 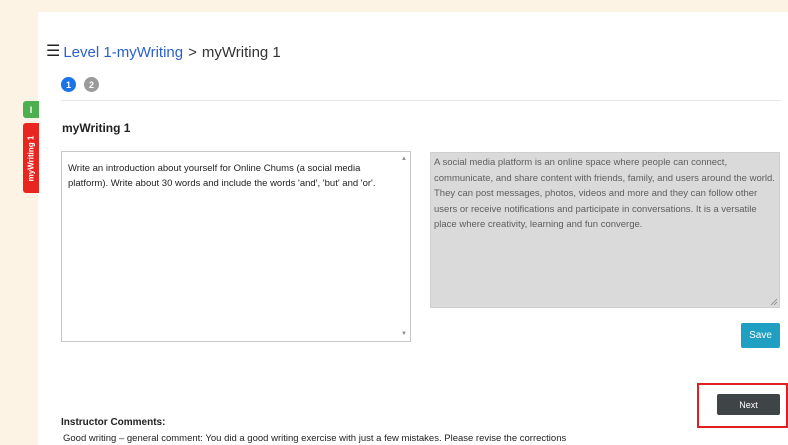 What do you see at coordinates (113, 422) in the screenshot?
I see `instructor-comments-label: Instructor Comments:` at bounding box center [113, 422].